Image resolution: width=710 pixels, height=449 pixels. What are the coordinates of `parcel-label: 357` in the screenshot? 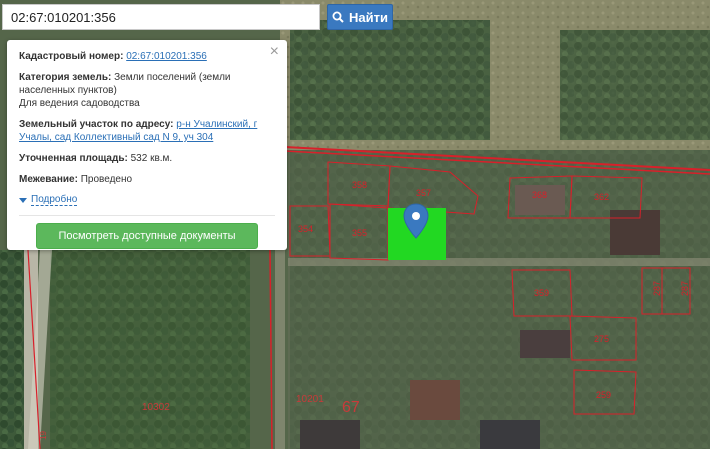 It's located at (423, 193).